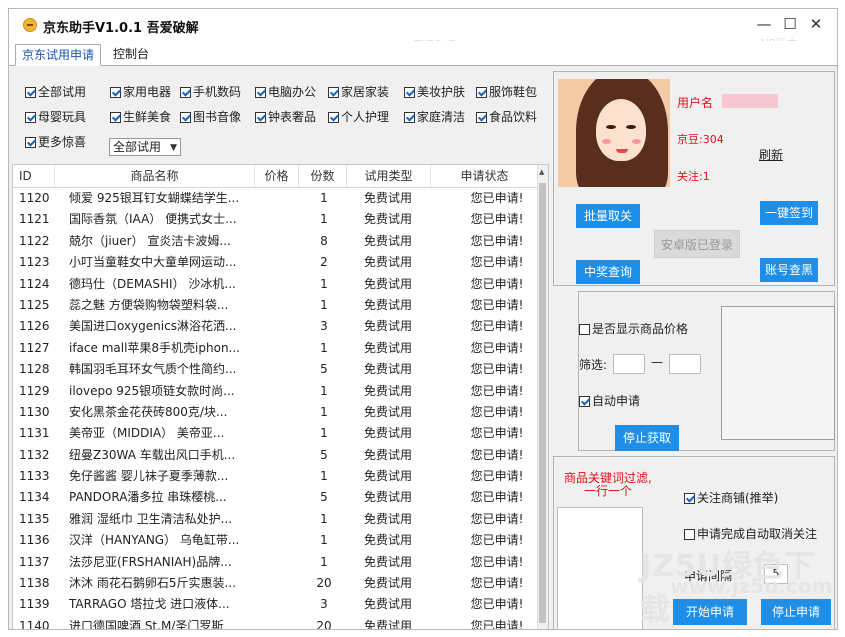  I want to click on table-row: 1127 iface mall苹果8手机壳iphon... 1 免费试用 您已申请!, so click(276, 348).